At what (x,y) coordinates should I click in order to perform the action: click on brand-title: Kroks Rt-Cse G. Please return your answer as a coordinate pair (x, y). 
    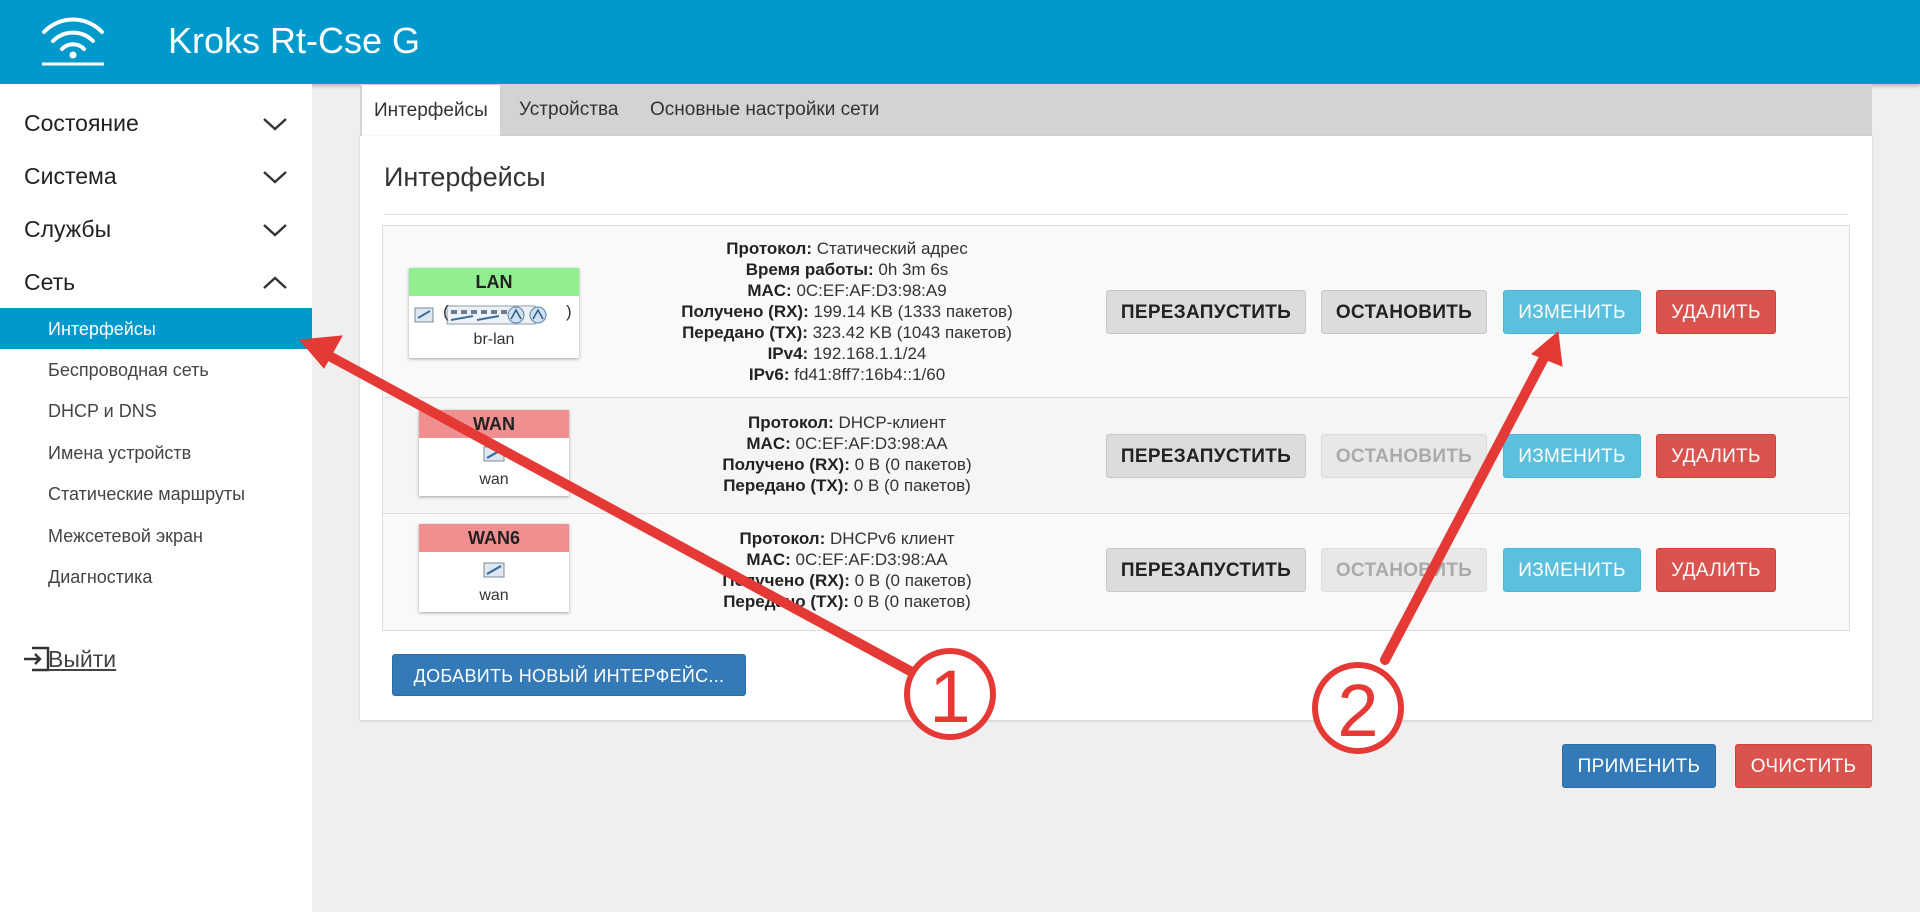
    Looking at the image, I should click on (294, 40).